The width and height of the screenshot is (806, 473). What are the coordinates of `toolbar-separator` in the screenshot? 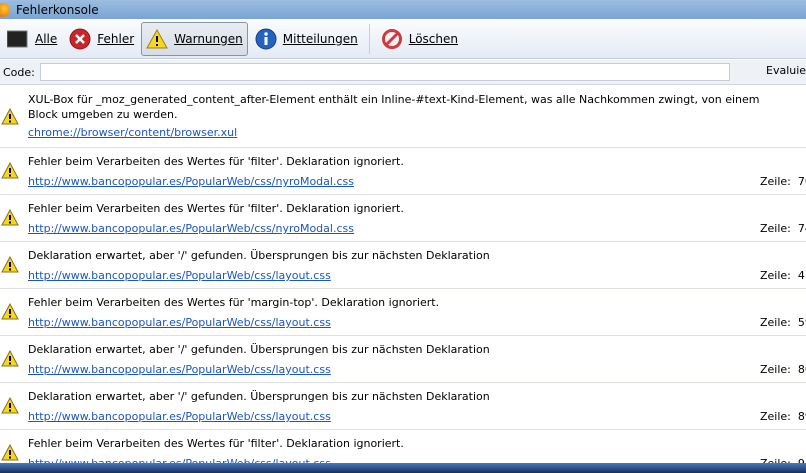 It's located at (369, 38).